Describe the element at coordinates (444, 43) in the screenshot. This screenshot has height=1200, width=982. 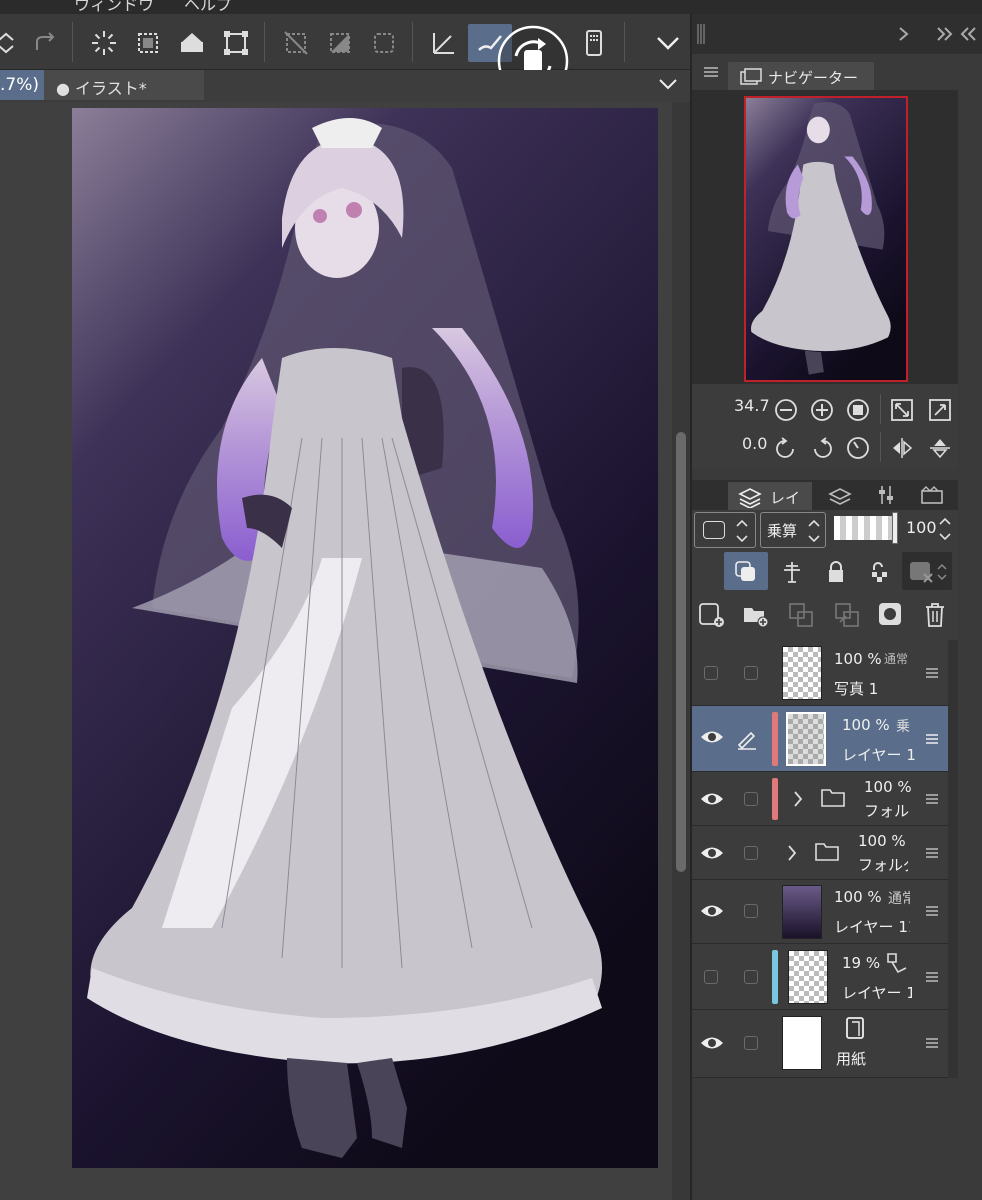
I see `ruler-button` at that location.